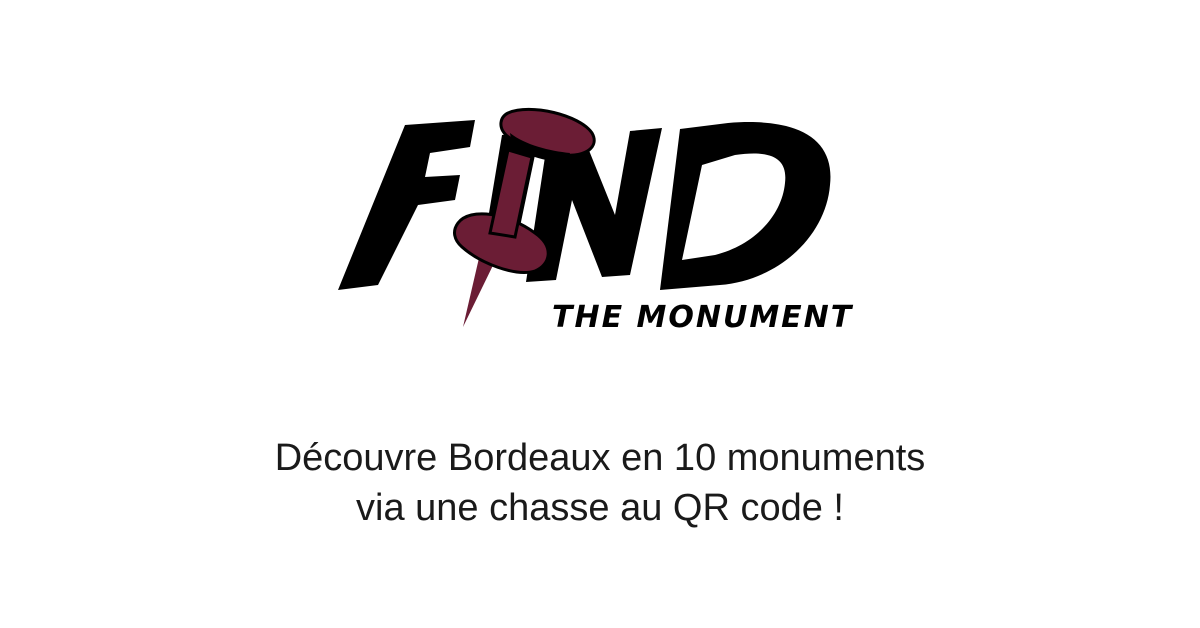 The width and height of the screenshot is (1200, 628). I want to click on logo-letter-d, so click(745, 206).